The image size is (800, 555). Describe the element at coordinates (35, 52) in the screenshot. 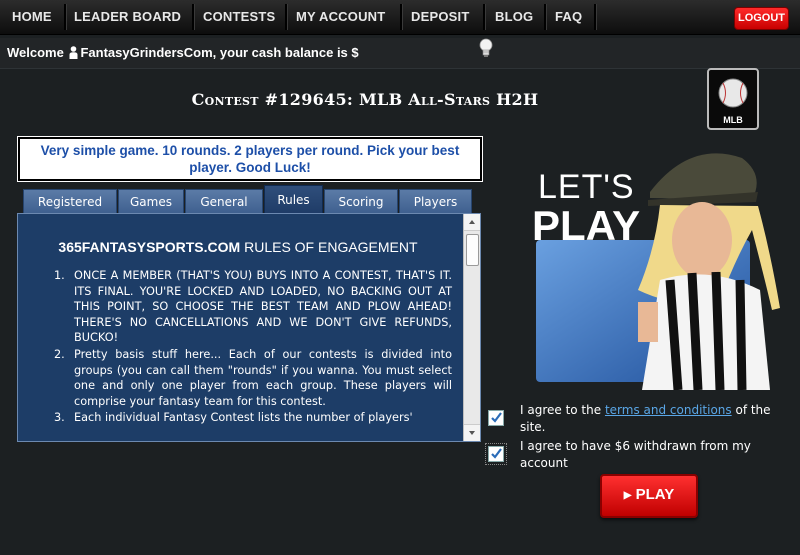

I see `welcome-prefix: Welcome` at that location.